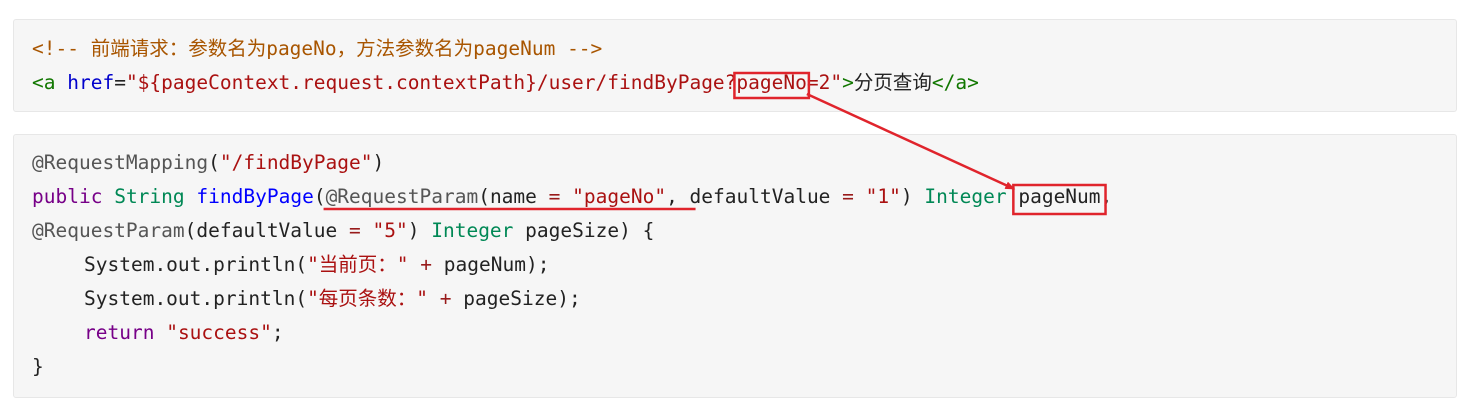 The image size is (1465, 405). I want to click on request-mapping-line: @RequestMapping("/findByPage"), so click(208, 163).